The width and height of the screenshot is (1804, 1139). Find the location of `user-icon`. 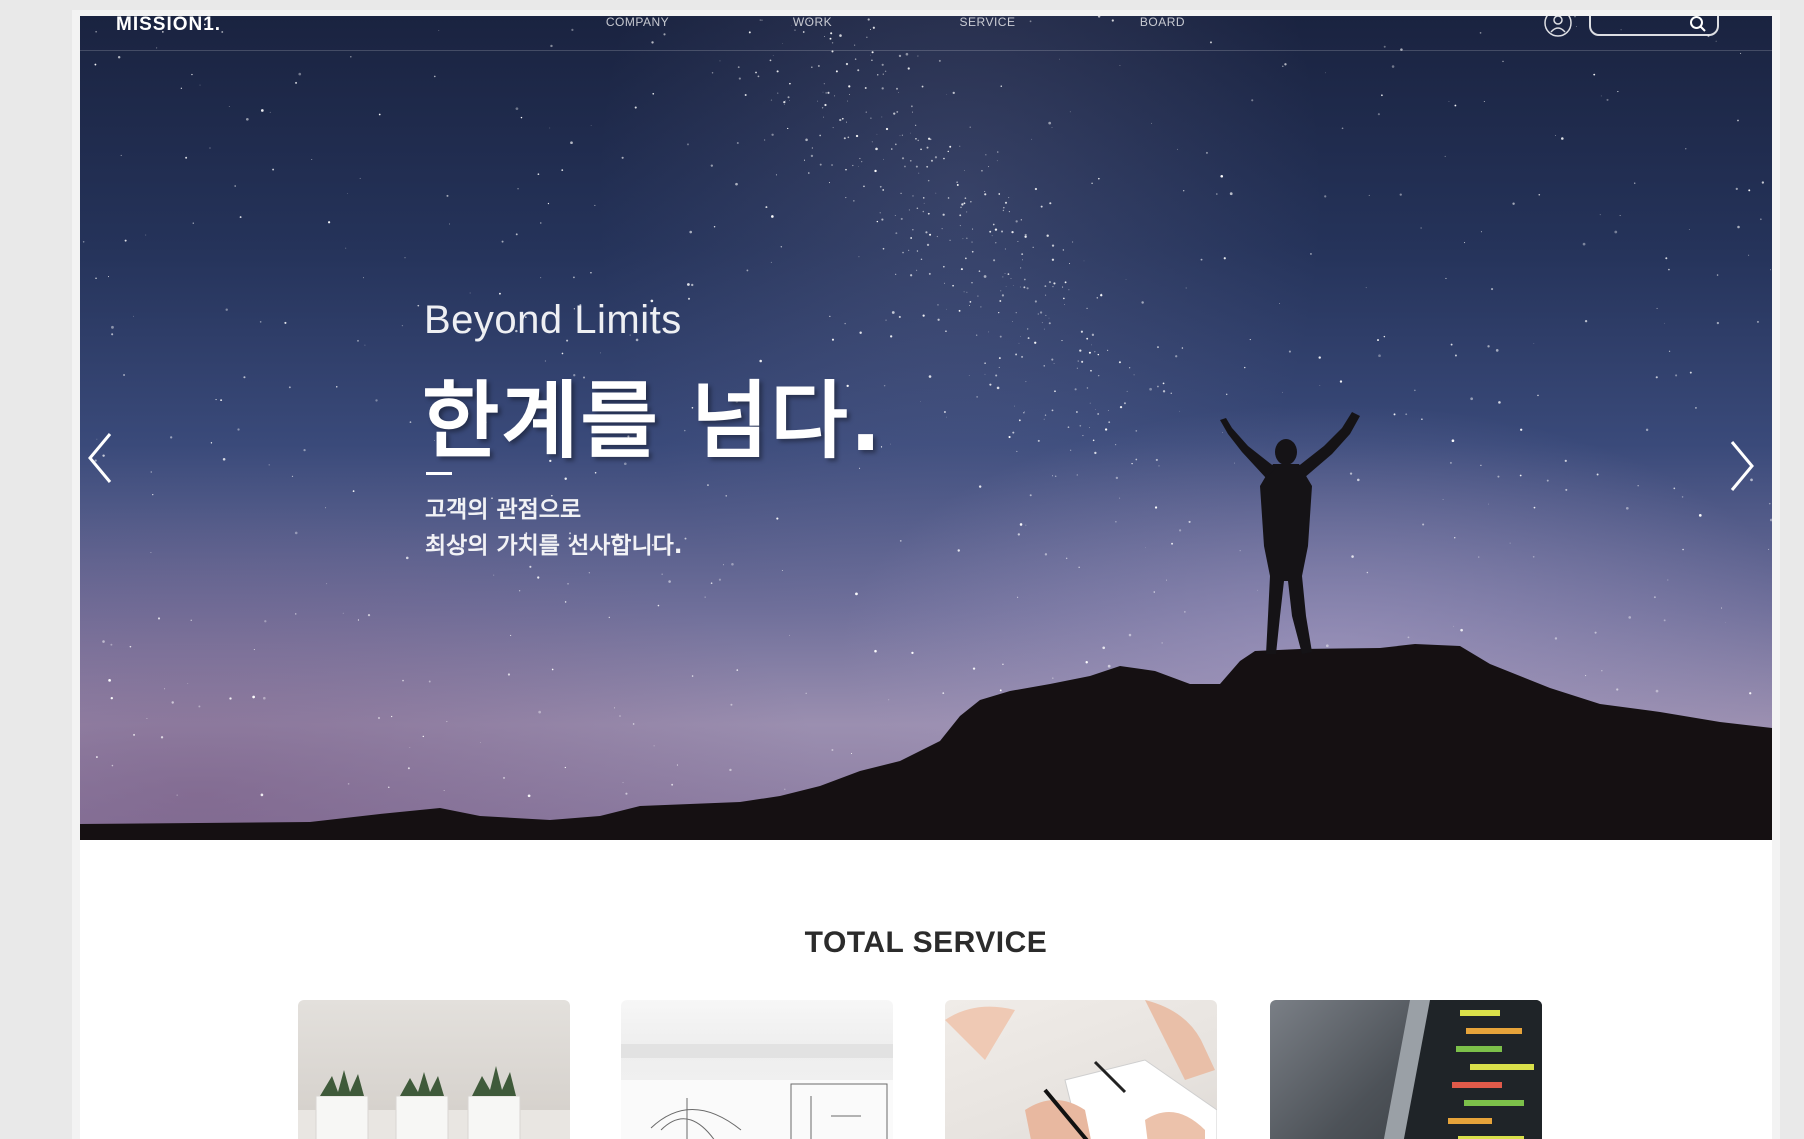

user-icon is located at coordinates (1558, 27).